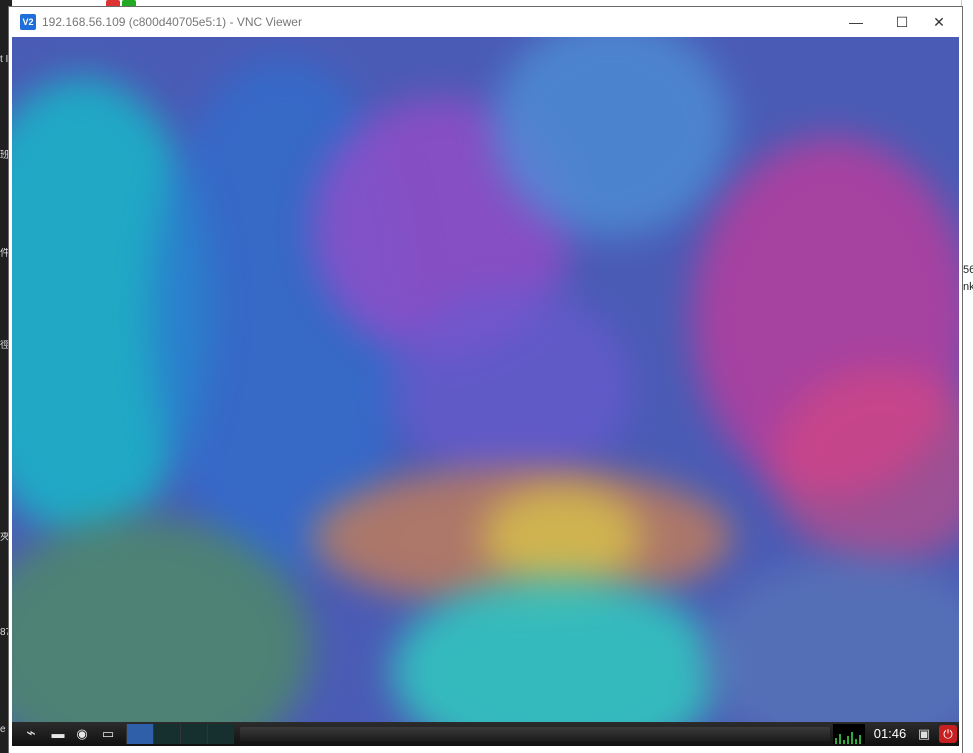  I want to click on close-button: ✕, so click(939, 22).